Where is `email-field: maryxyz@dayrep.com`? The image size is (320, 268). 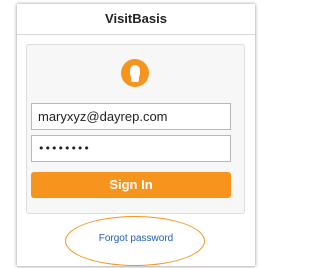
email-field: maryxyz@dayrep.com is located at coordinates (131, 116).